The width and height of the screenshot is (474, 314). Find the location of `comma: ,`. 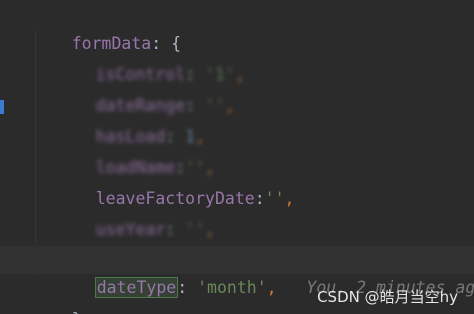

comma: , is located at coordinates (87, 312).